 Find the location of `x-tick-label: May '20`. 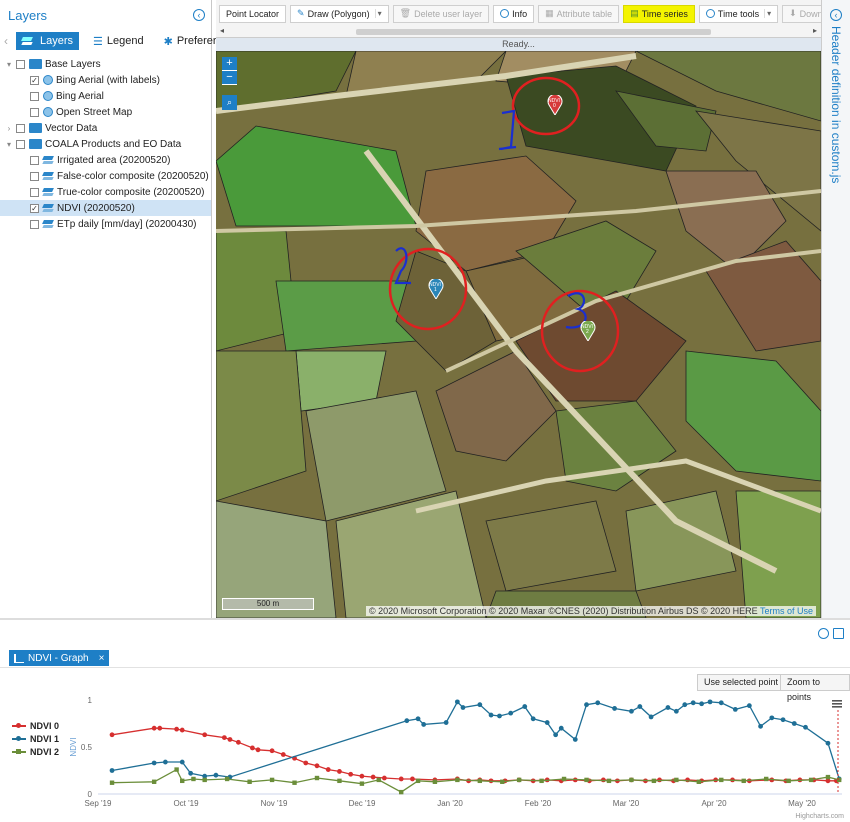

x-tick-label: May '20 is located at coordinates (802, 803).